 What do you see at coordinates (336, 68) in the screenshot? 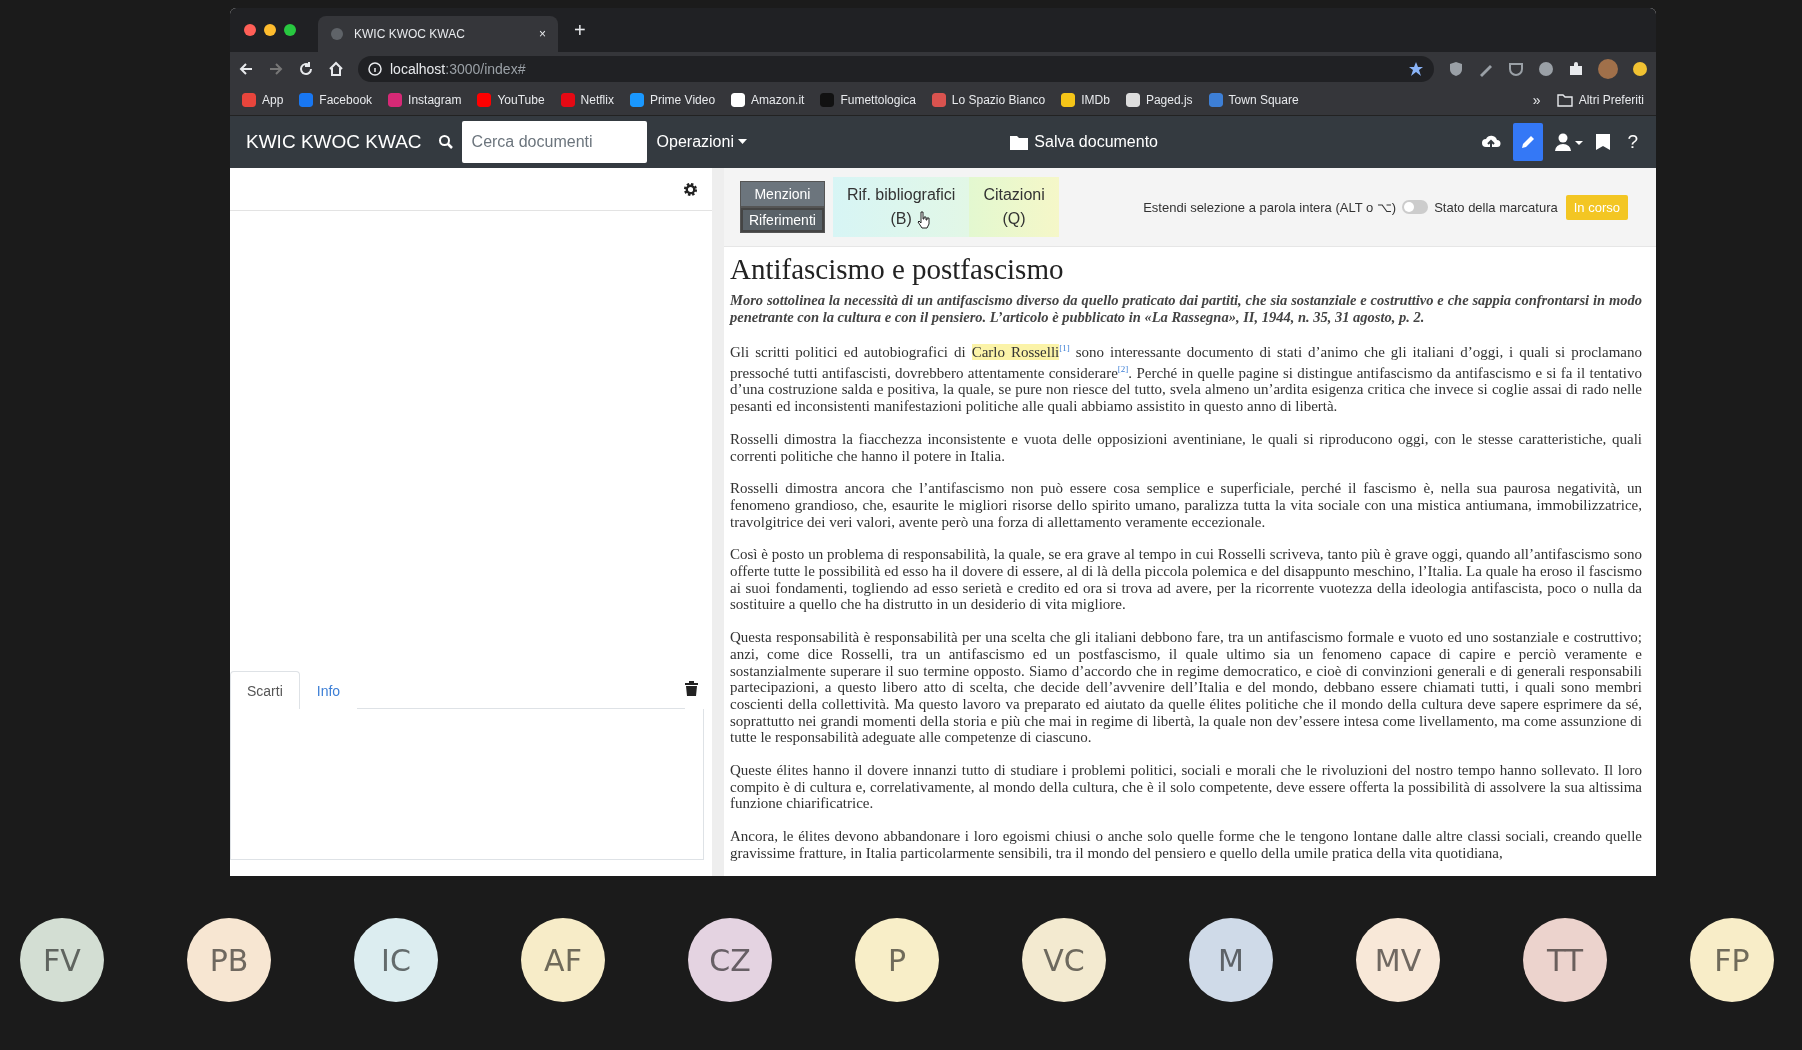
I see `home-icon` at bounding box center [336, 68].